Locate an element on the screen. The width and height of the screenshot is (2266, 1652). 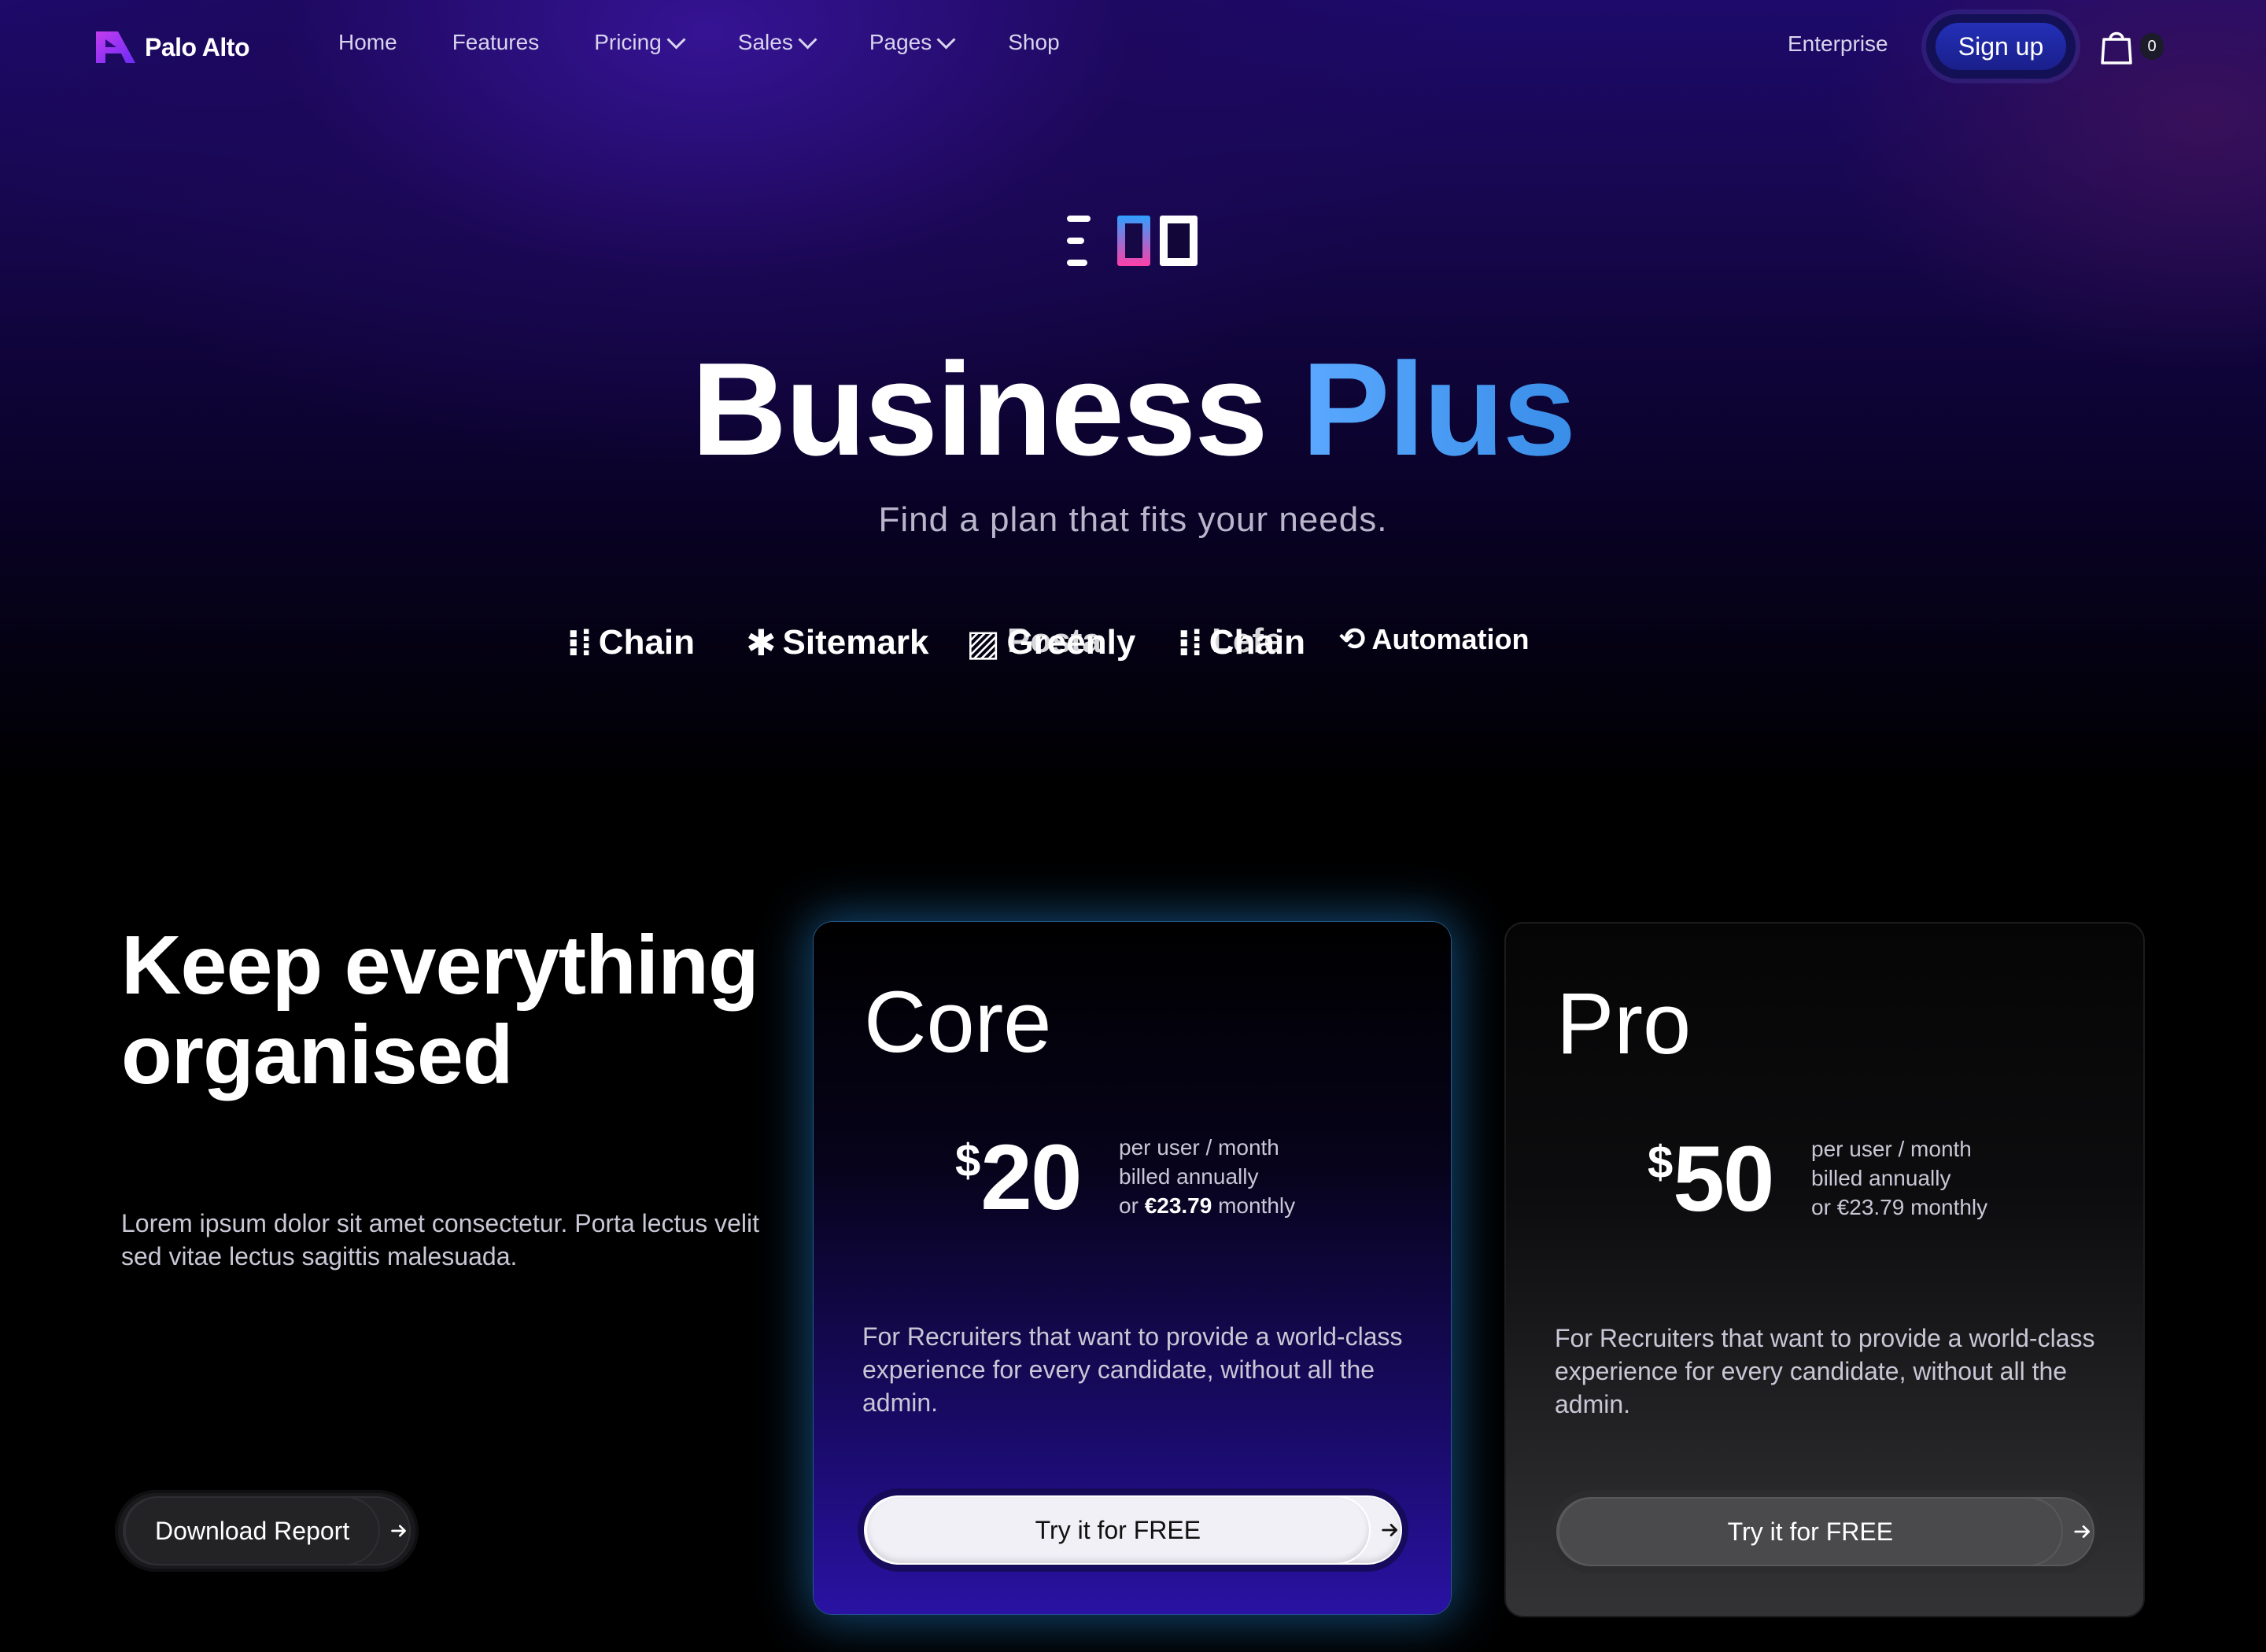
logo-automation-text: Automation is located at coordinates (1450, 639).